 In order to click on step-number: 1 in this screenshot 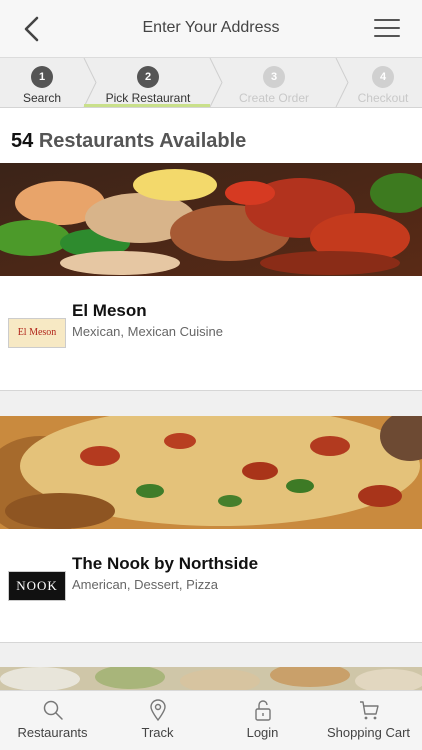, I will do `click(42, 77)`.